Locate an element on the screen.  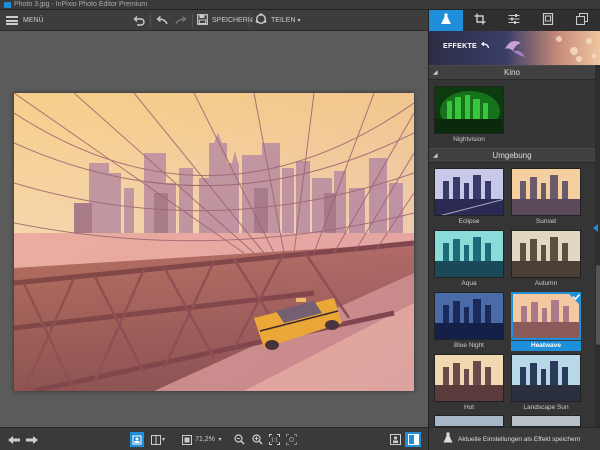
effect-thumb-landscape-sun: Landscape Sun is located at coordinates (546, 385).